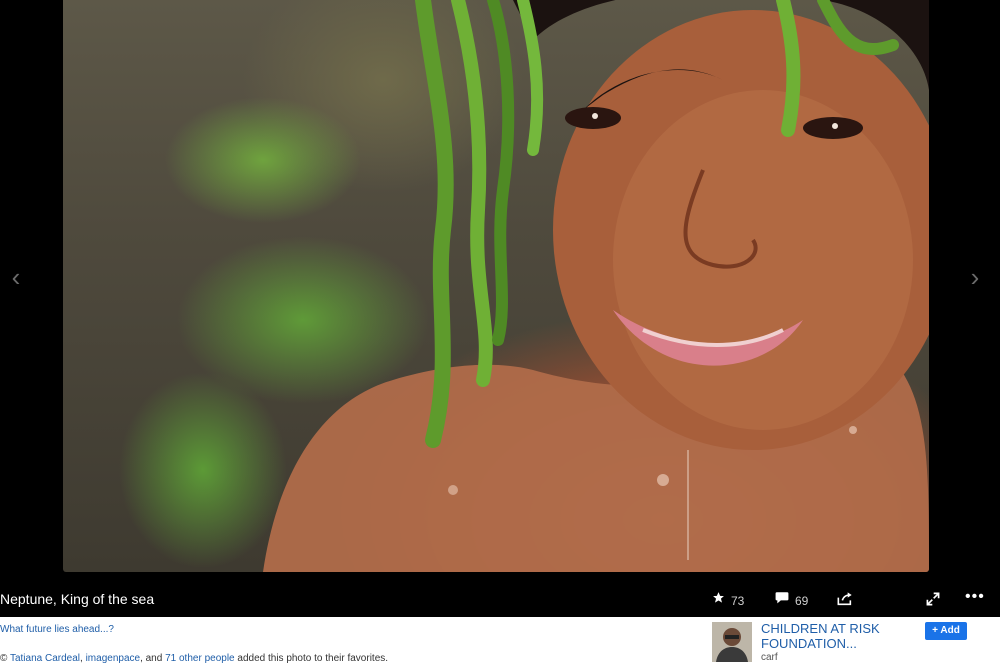 The image size is (1000, 671). Describe the element at coordinates (113, 658) in the screenshot. I see `fave-user-link: imagenpace` at that location.